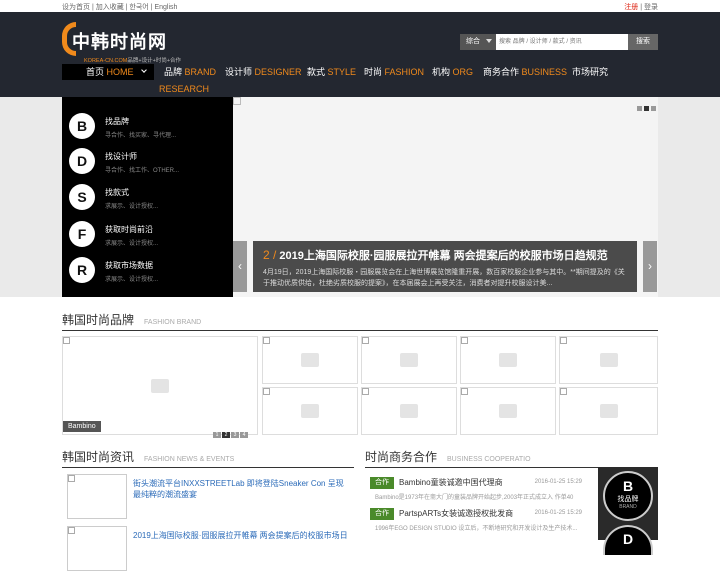 The height and width of the screenshot is (572, 720). I want to click on brand-pager: 1234, so click(230, 433).